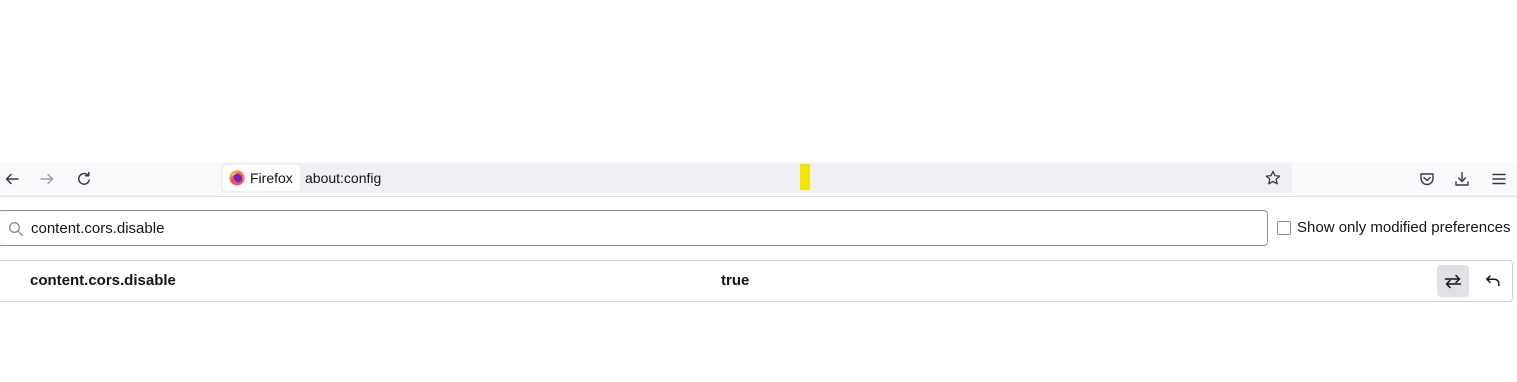 This screenshot has height=382, width=1517. I want to click on downloads-button, so click(1462, 179).